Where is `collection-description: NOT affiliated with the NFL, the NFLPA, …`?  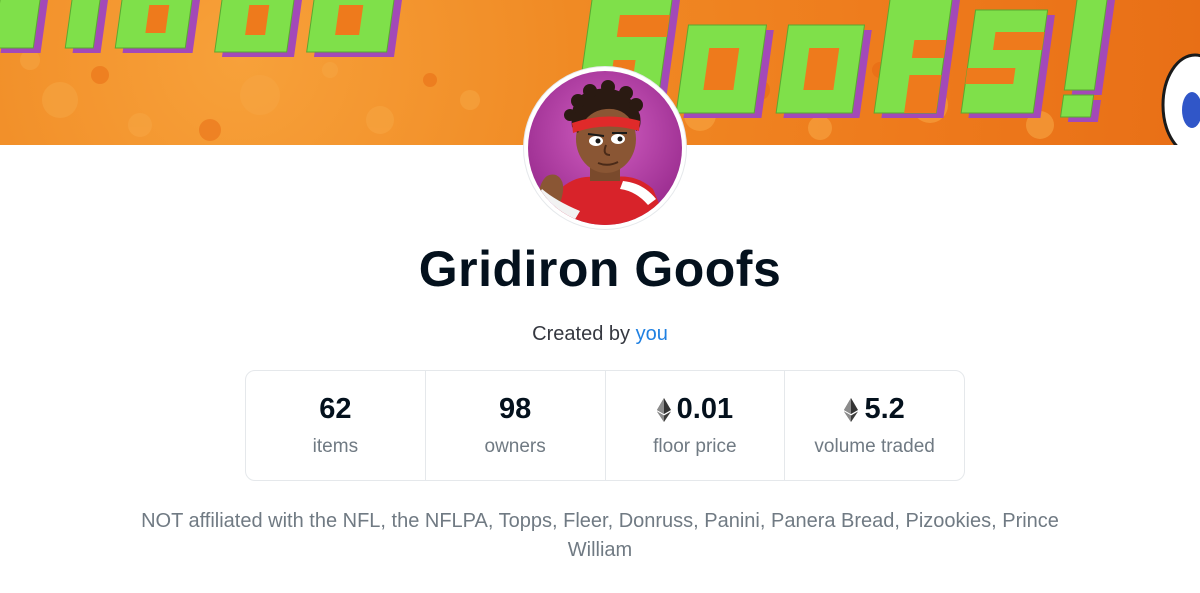
collection-description: NOT affiliated with the NFL, the NFLPA, … is located at coordinates (600, 535).